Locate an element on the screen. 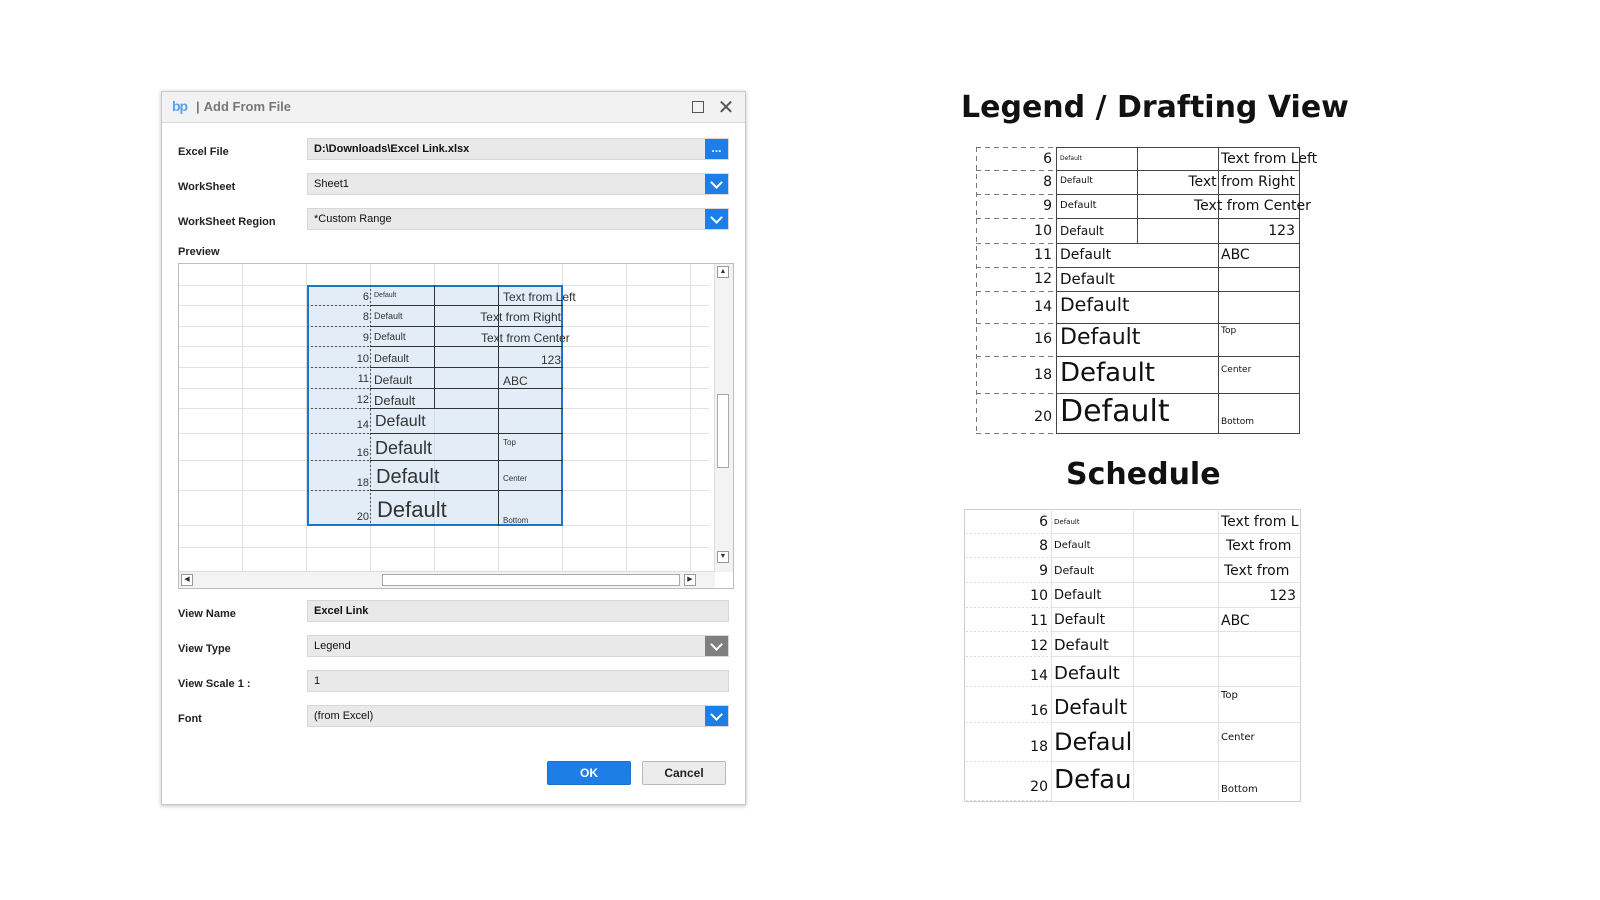  vertical-scrollbar: ▲ ▼ is located at coordinates (723, 418).